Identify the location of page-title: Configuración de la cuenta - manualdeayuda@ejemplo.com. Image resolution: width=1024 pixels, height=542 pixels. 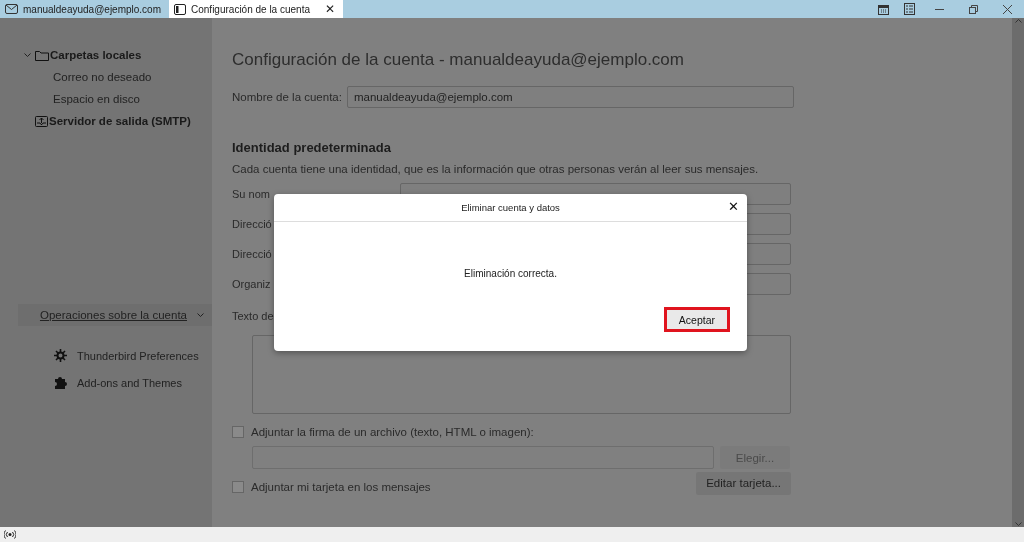
(458, 60).